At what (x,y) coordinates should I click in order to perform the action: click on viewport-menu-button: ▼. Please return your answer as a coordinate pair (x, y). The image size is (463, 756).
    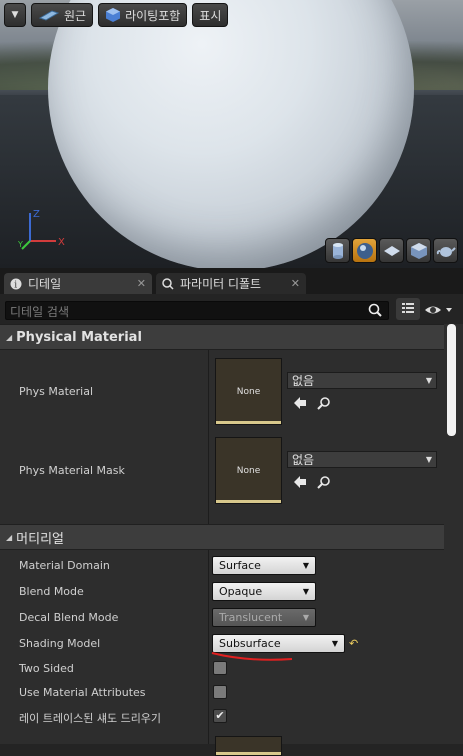
    Looking at the image, I should click on (15, 15).